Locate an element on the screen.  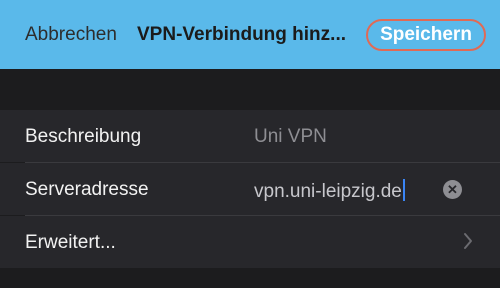
server-address-field: vpn.uni-leipzig.de is located at coordinates (329, 191).